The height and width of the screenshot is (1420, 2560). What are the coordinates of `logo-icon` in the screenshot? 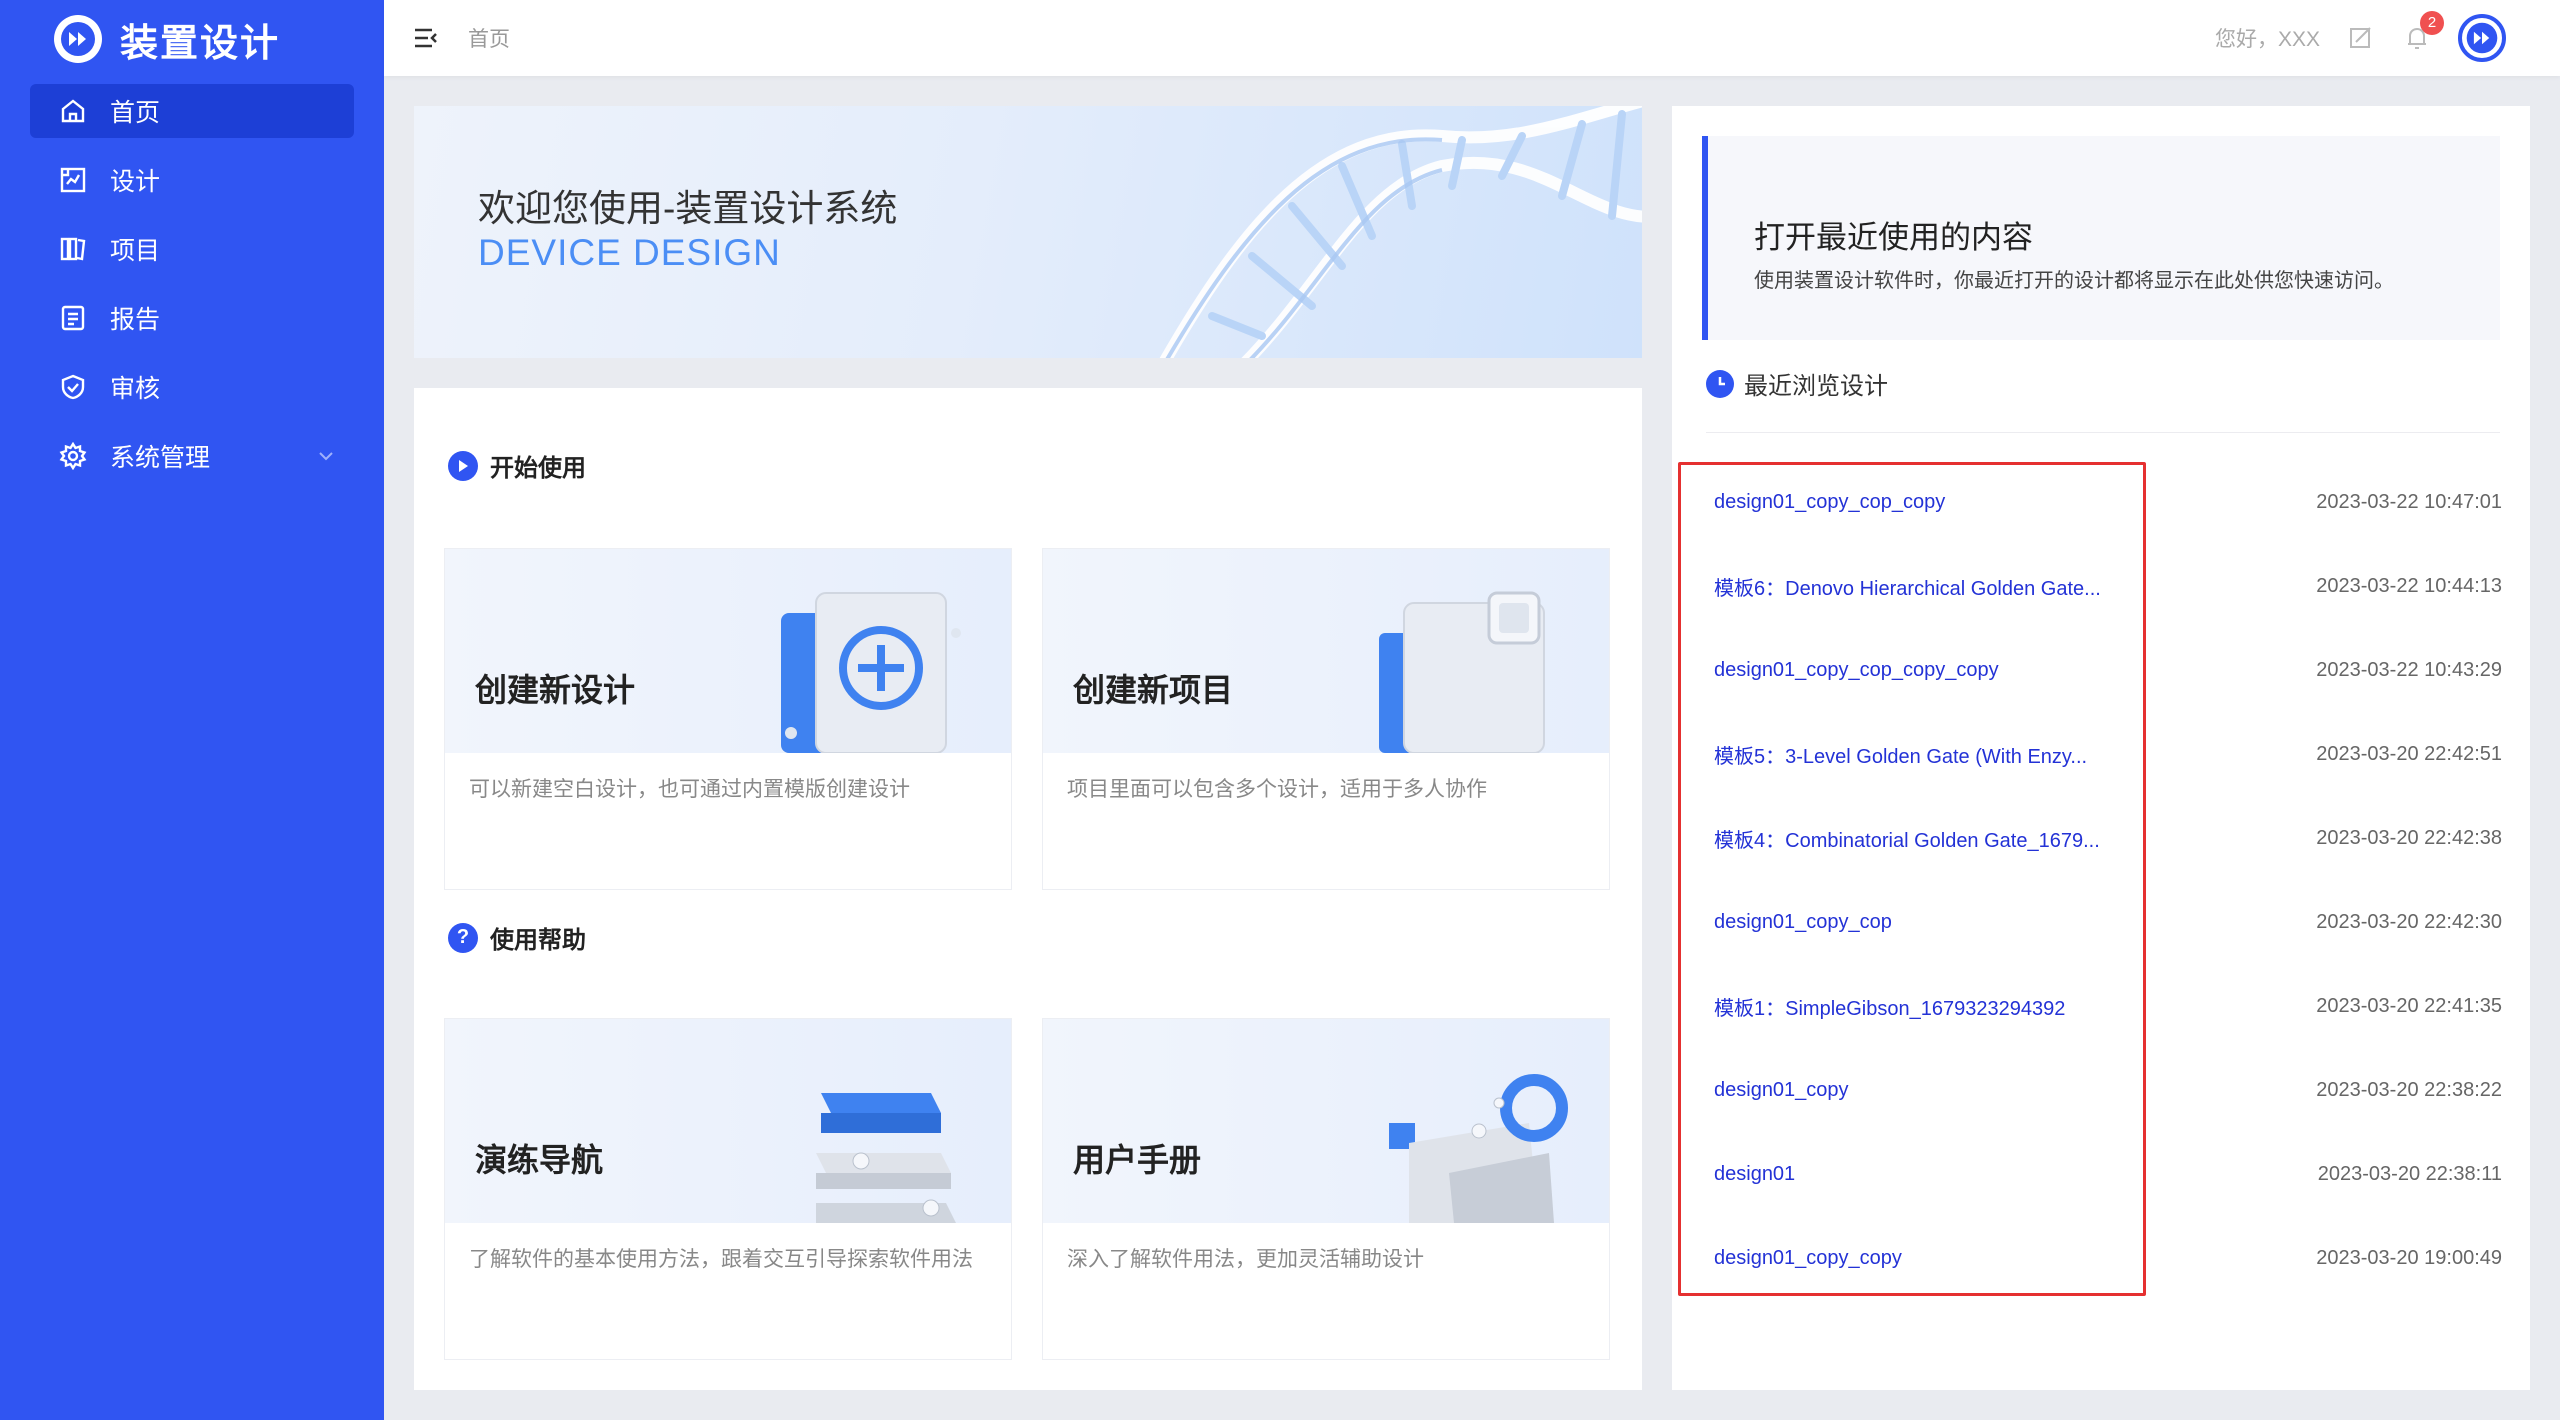 It's located at (78, 39).